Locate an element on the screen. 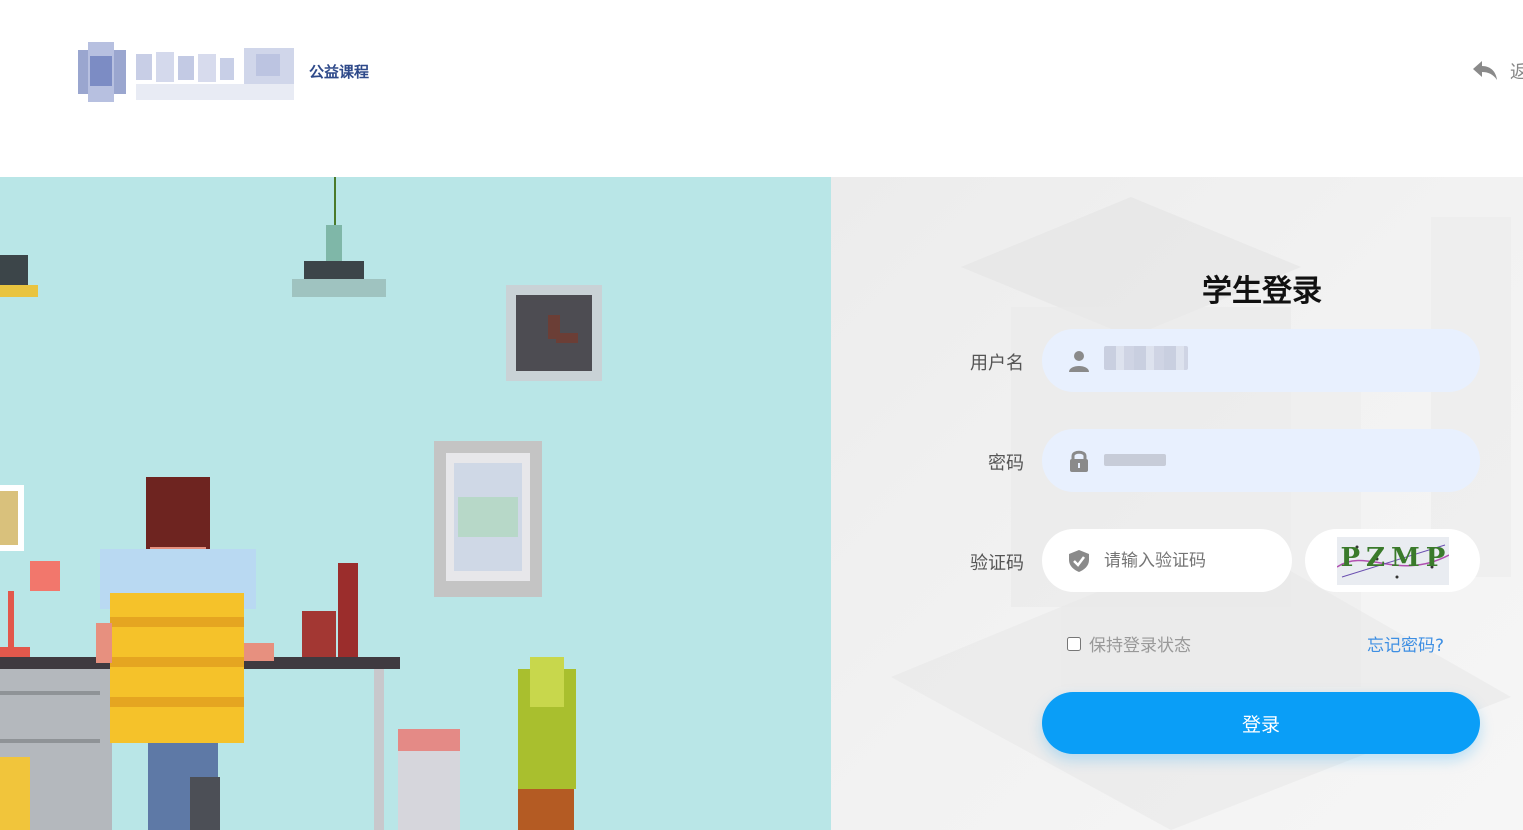  remember-label: 保持登录状态 is located at coordinates (1140, 646).